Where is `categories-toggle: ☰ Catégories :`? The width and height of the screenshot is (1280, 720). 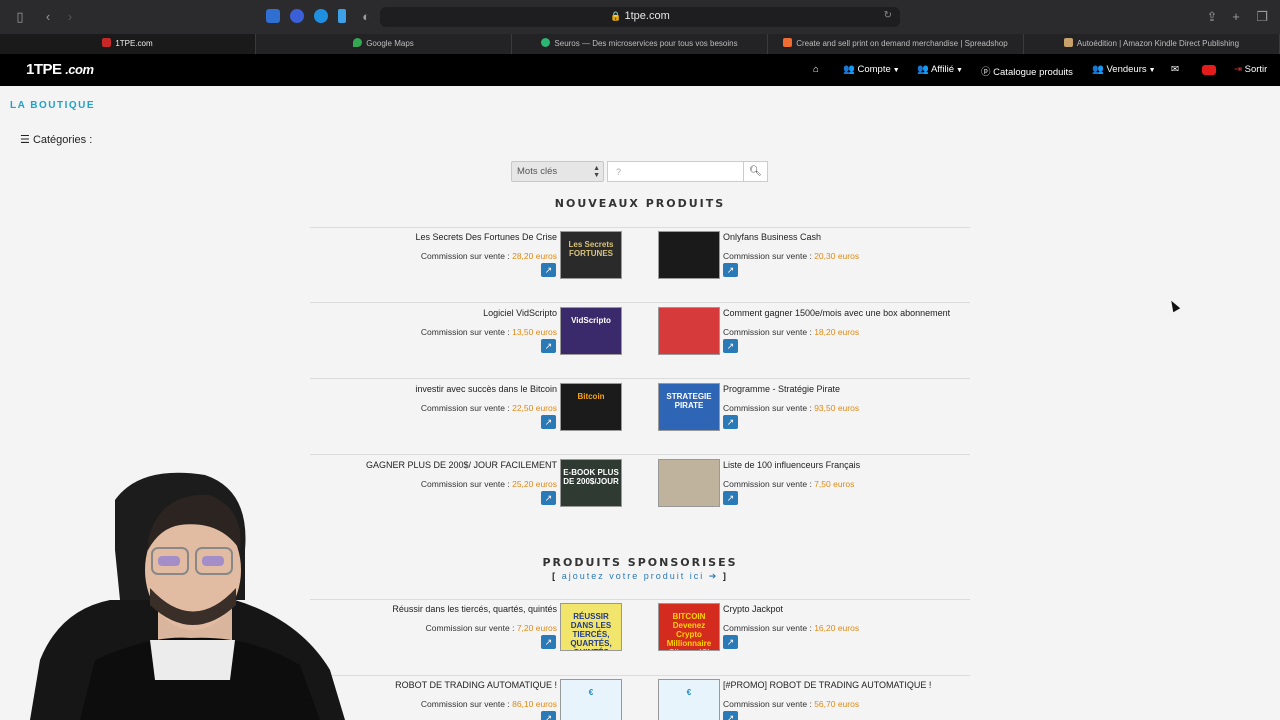 categories-toggle: ☰ Catégories : is located at coordinates (56, 139).